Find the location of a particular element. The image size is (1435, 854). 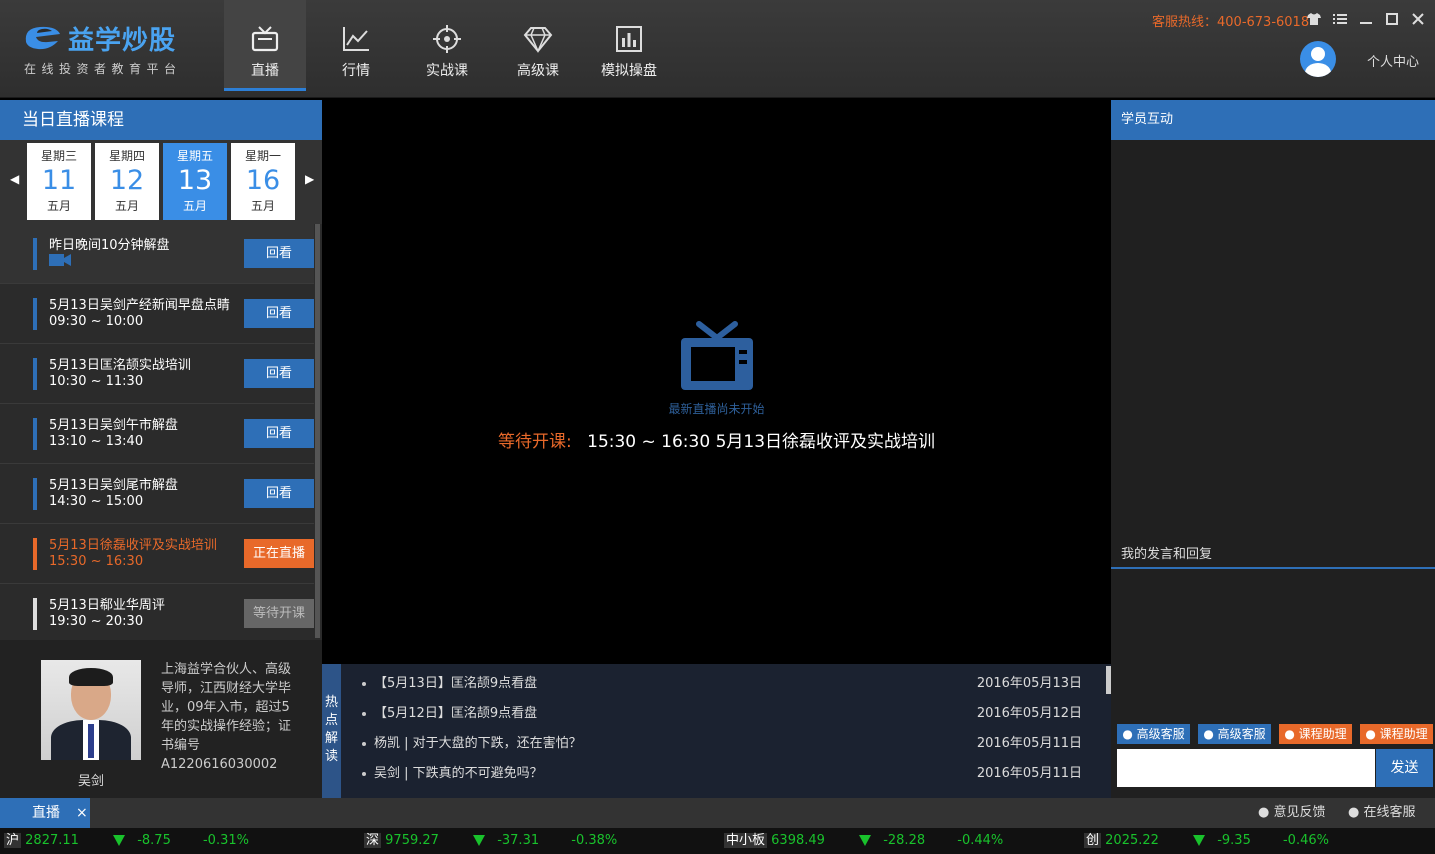

nav-advanced: 高级课 is located at coordinates (538, 45).